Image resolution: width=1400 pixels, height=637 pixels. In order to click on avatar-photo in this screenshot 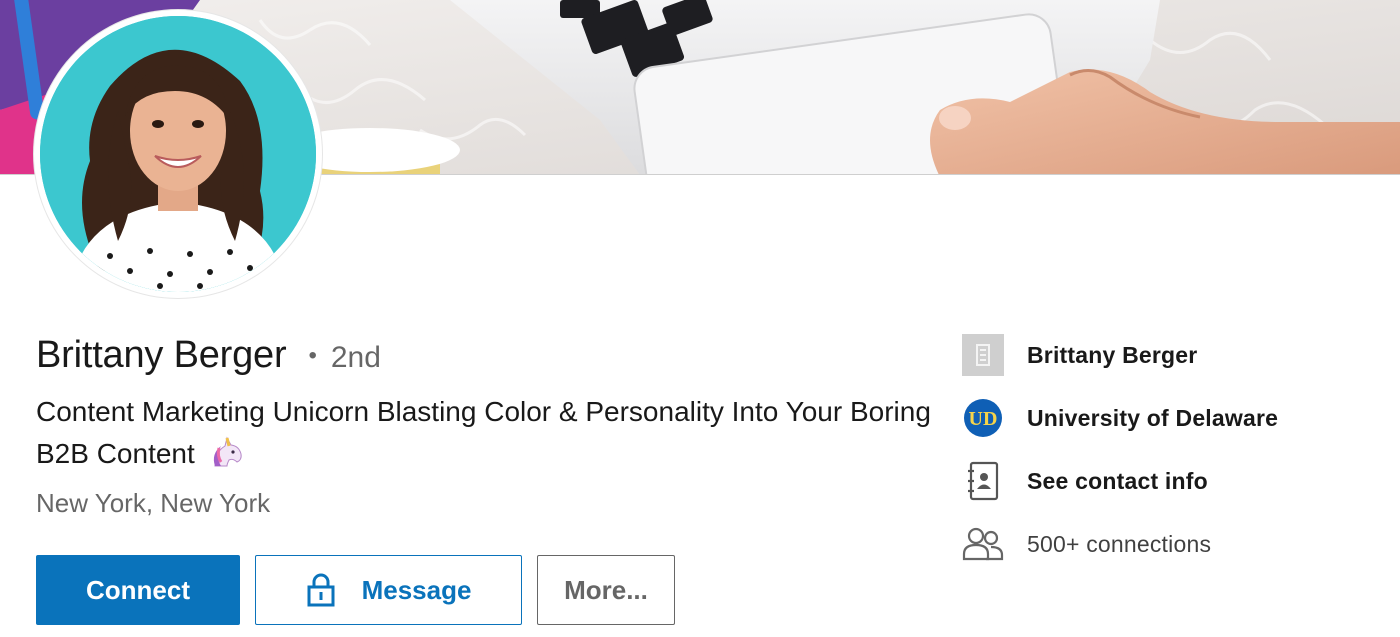, I will do `click(178, 154)`.